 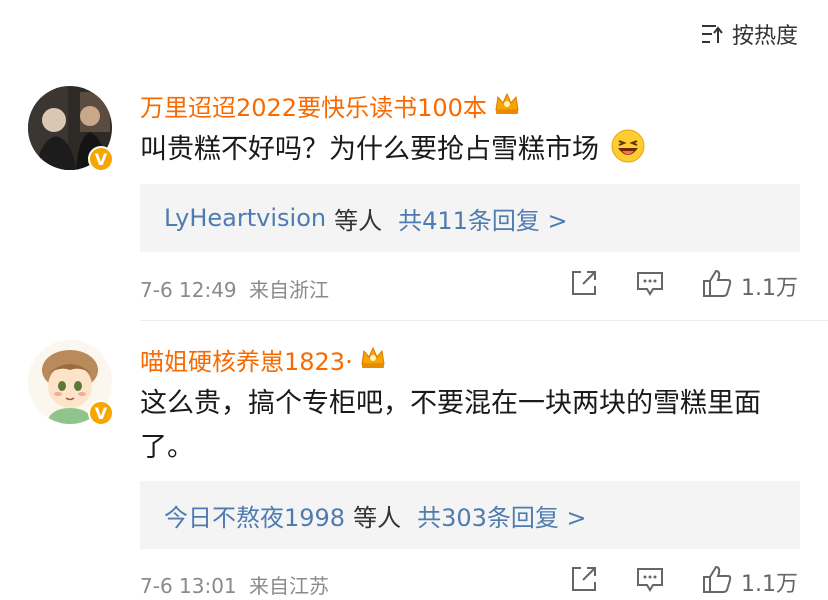 I want to click on comment-actions: 1.1万, so click(x=683, y=286).